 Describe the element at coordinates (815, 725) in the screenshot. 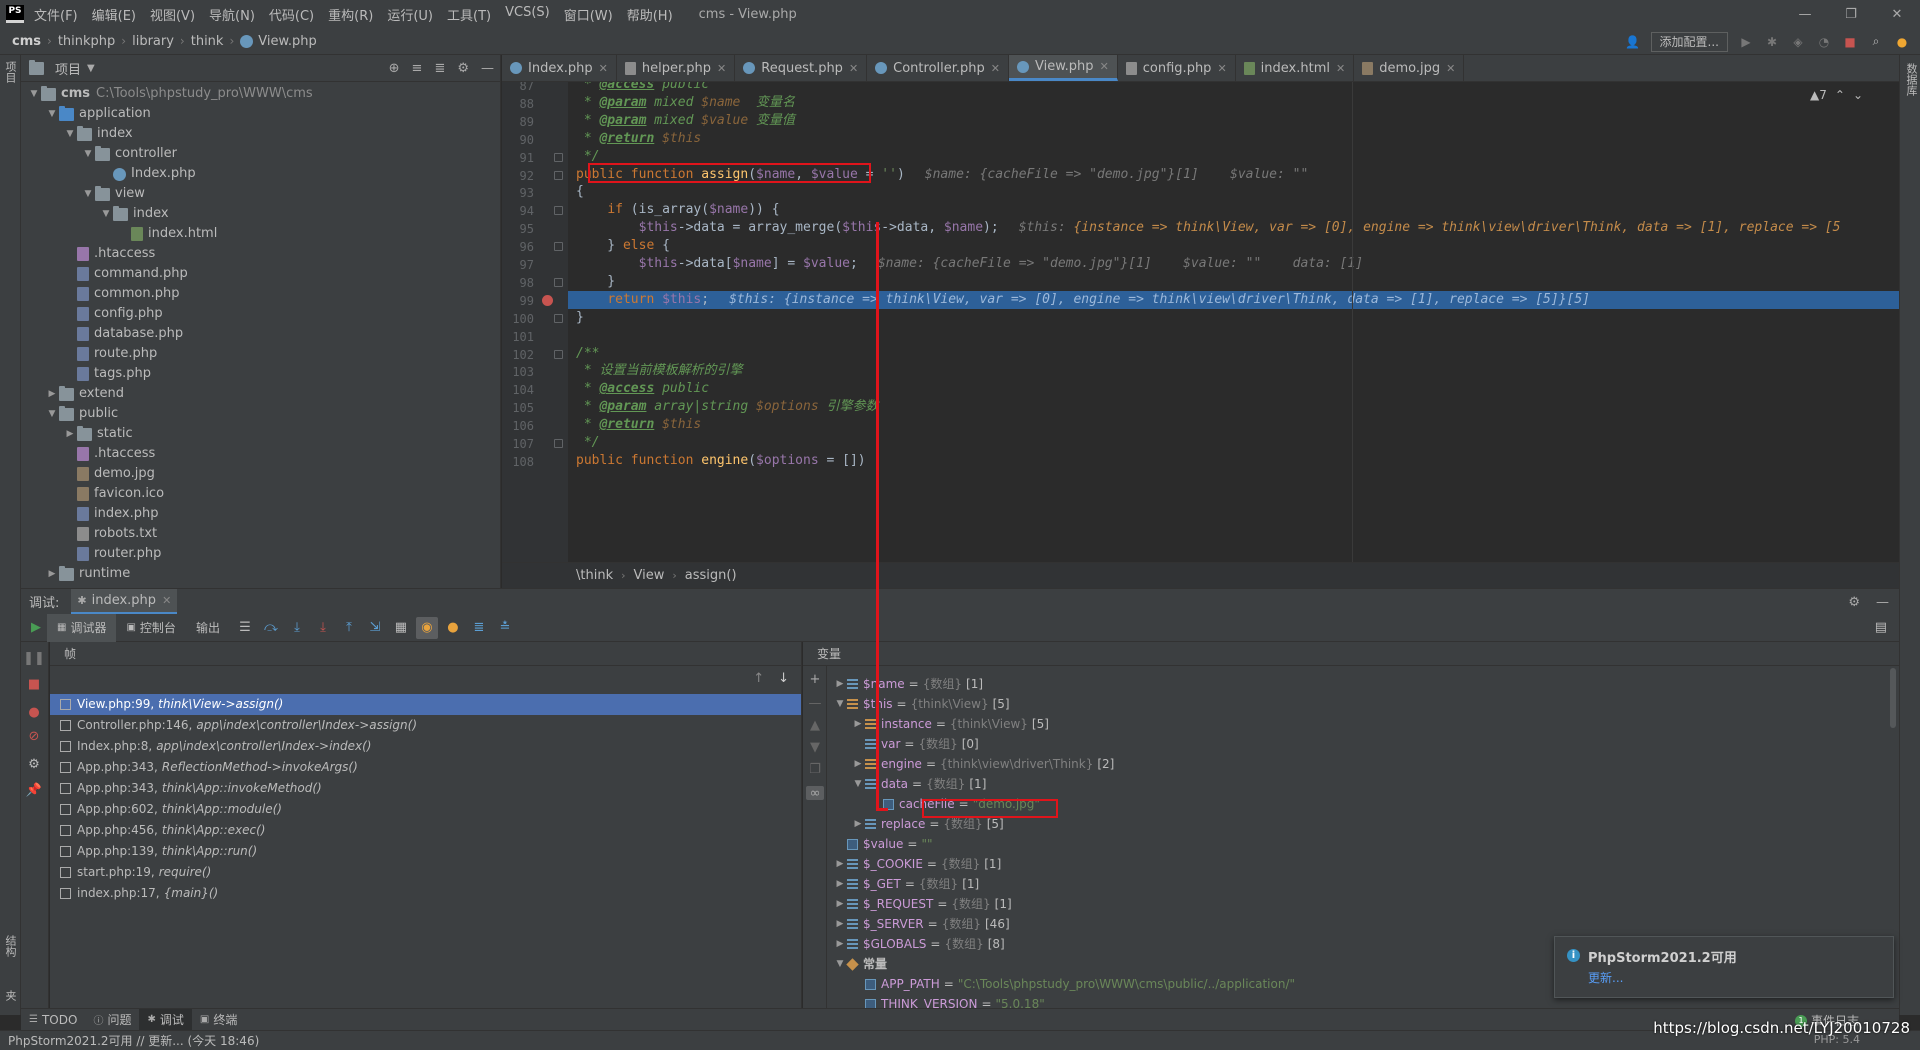

I see `move-up-icon: ▲` at that location.